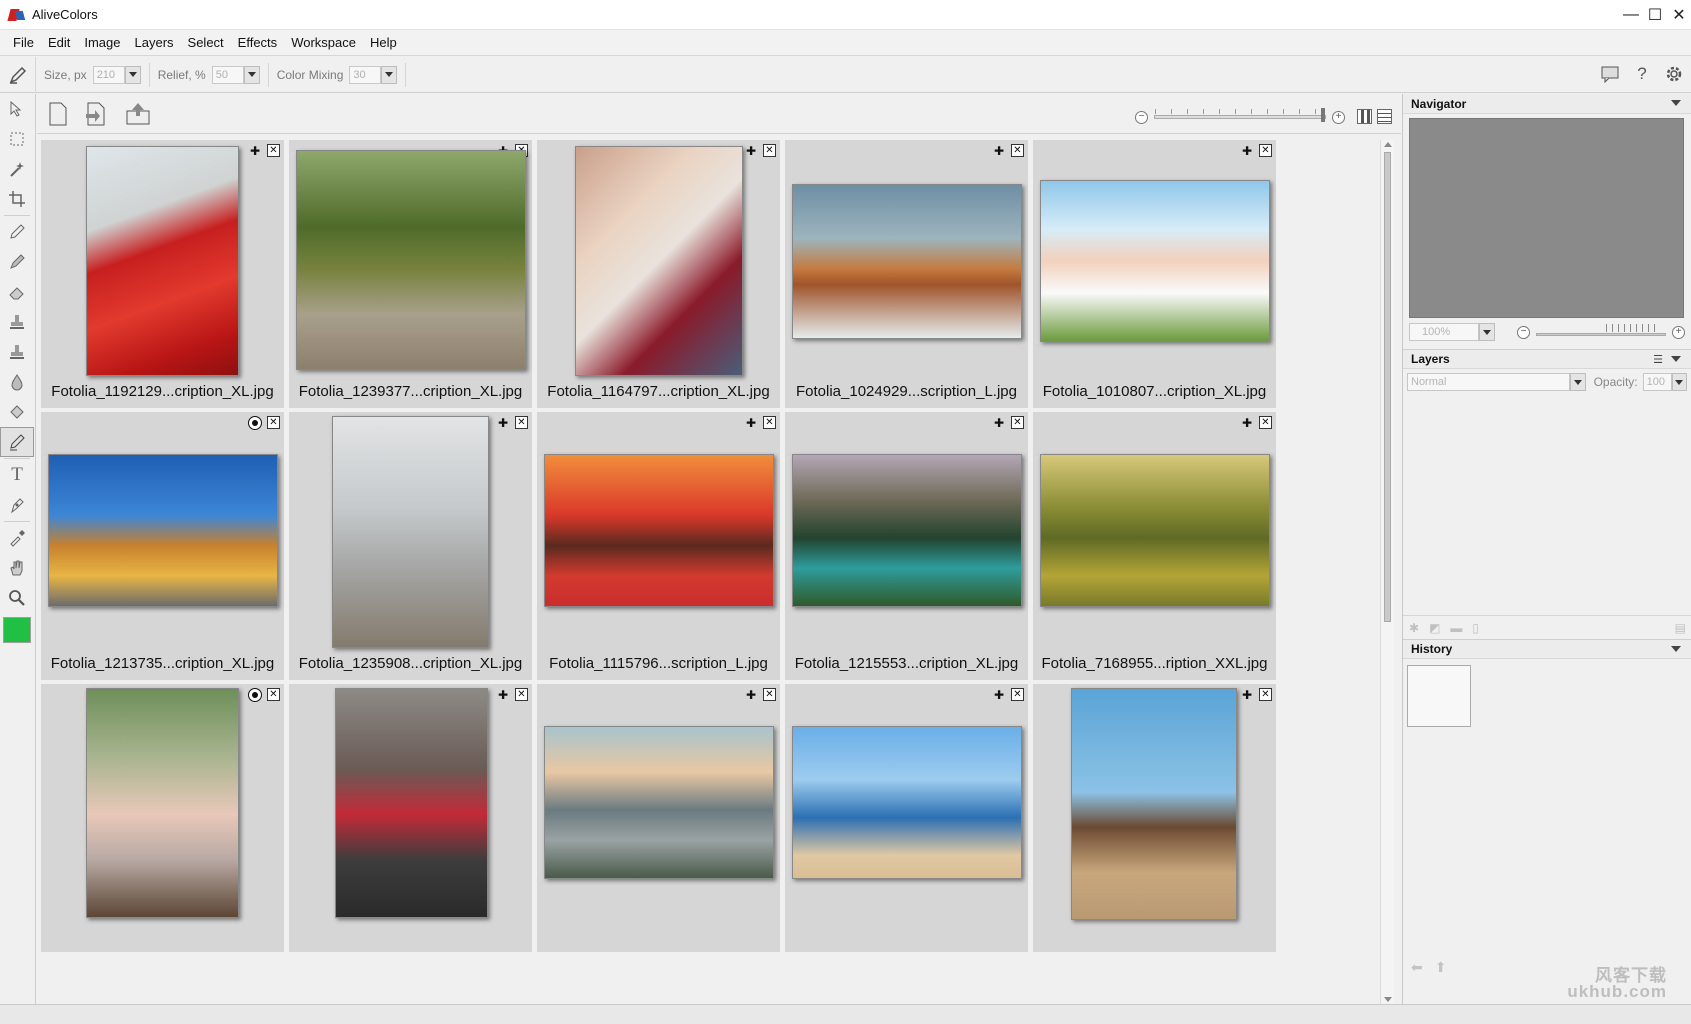 Image resolution: width=1691 pixels, height=1024 pixels. What do you see at coordinates (1384, 116) in the screenshot?
I see `list-view-icon` at bounding box center [1384, 116].